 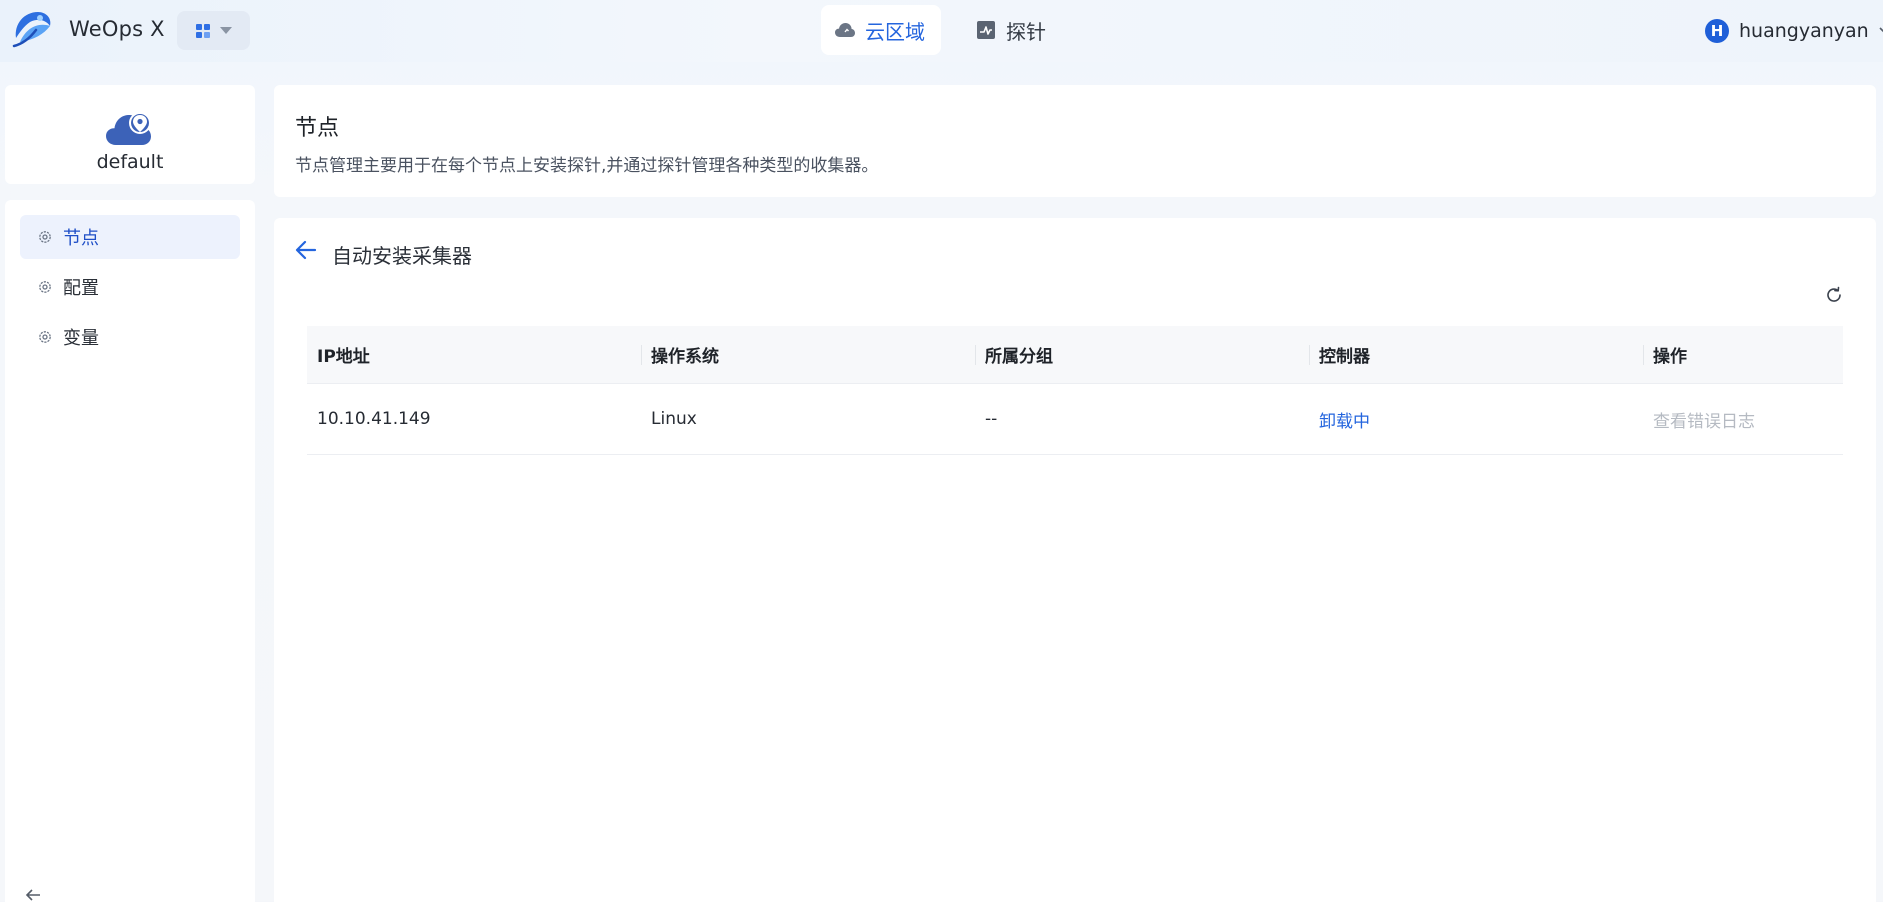 What do you see at coordinates (33, 895) in the screenshot?
I see `collapse-sidebar-icon` at bounding box center [33, 895].